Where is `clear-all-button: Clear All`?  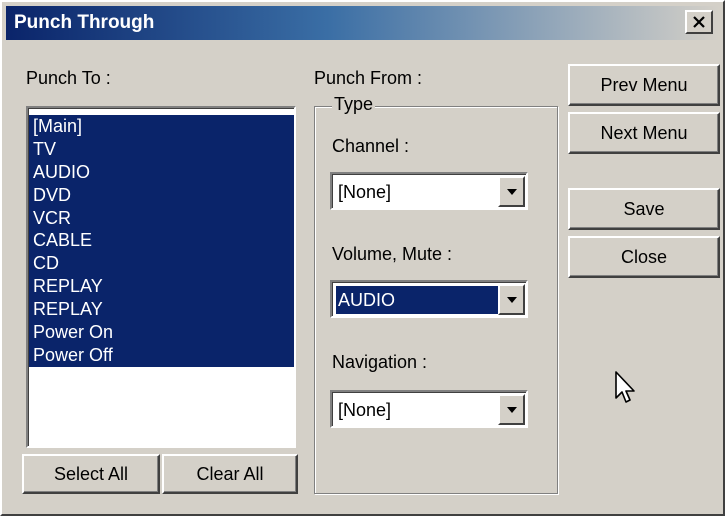 clear-all-button: Clear All is located at coordinates (230, 474).